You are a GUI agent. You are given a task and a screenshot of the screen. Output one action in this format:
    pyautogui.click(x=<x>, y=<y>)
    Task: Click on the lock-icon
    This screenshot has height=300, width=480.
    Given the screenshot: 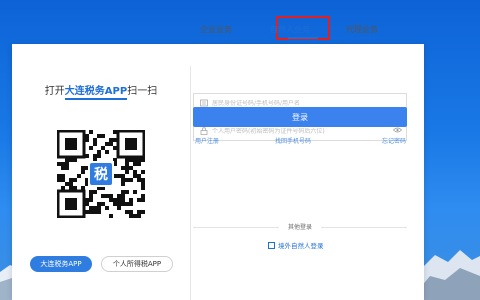 What is the action you would take?
    pyautogui.click(x=204, y=131)
    